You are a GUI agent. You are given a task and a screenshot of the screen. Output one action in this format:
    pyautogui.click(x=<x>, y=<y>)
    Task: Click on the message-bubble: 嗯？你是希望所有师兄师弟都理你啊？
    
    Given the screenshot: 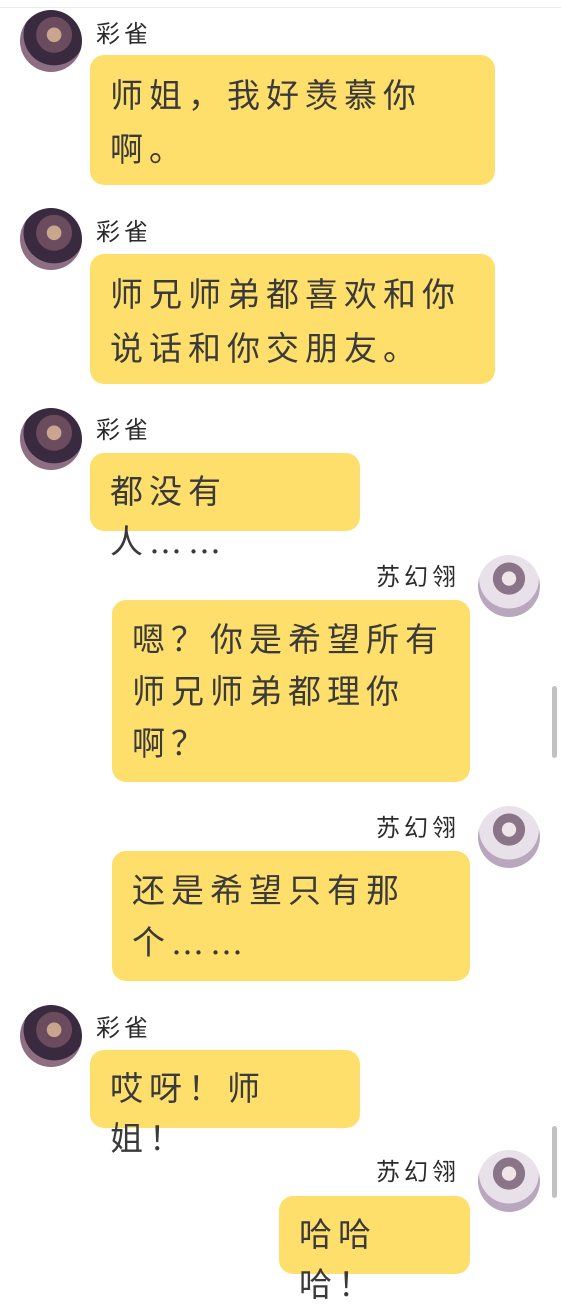 What is the action you would take?
    pyautogui.click(x=291, y=691)
    